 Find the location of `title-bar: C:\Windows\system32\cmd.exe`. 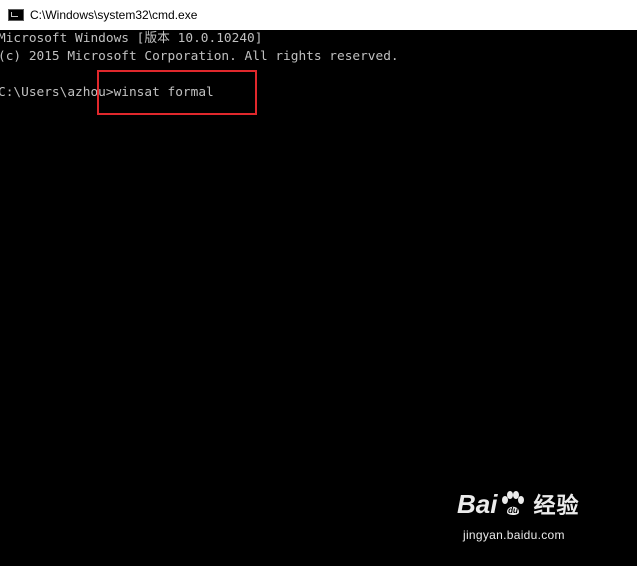

title-bar: C:\Windows\system32\cmd.exe is located at coordinates (318, 15).